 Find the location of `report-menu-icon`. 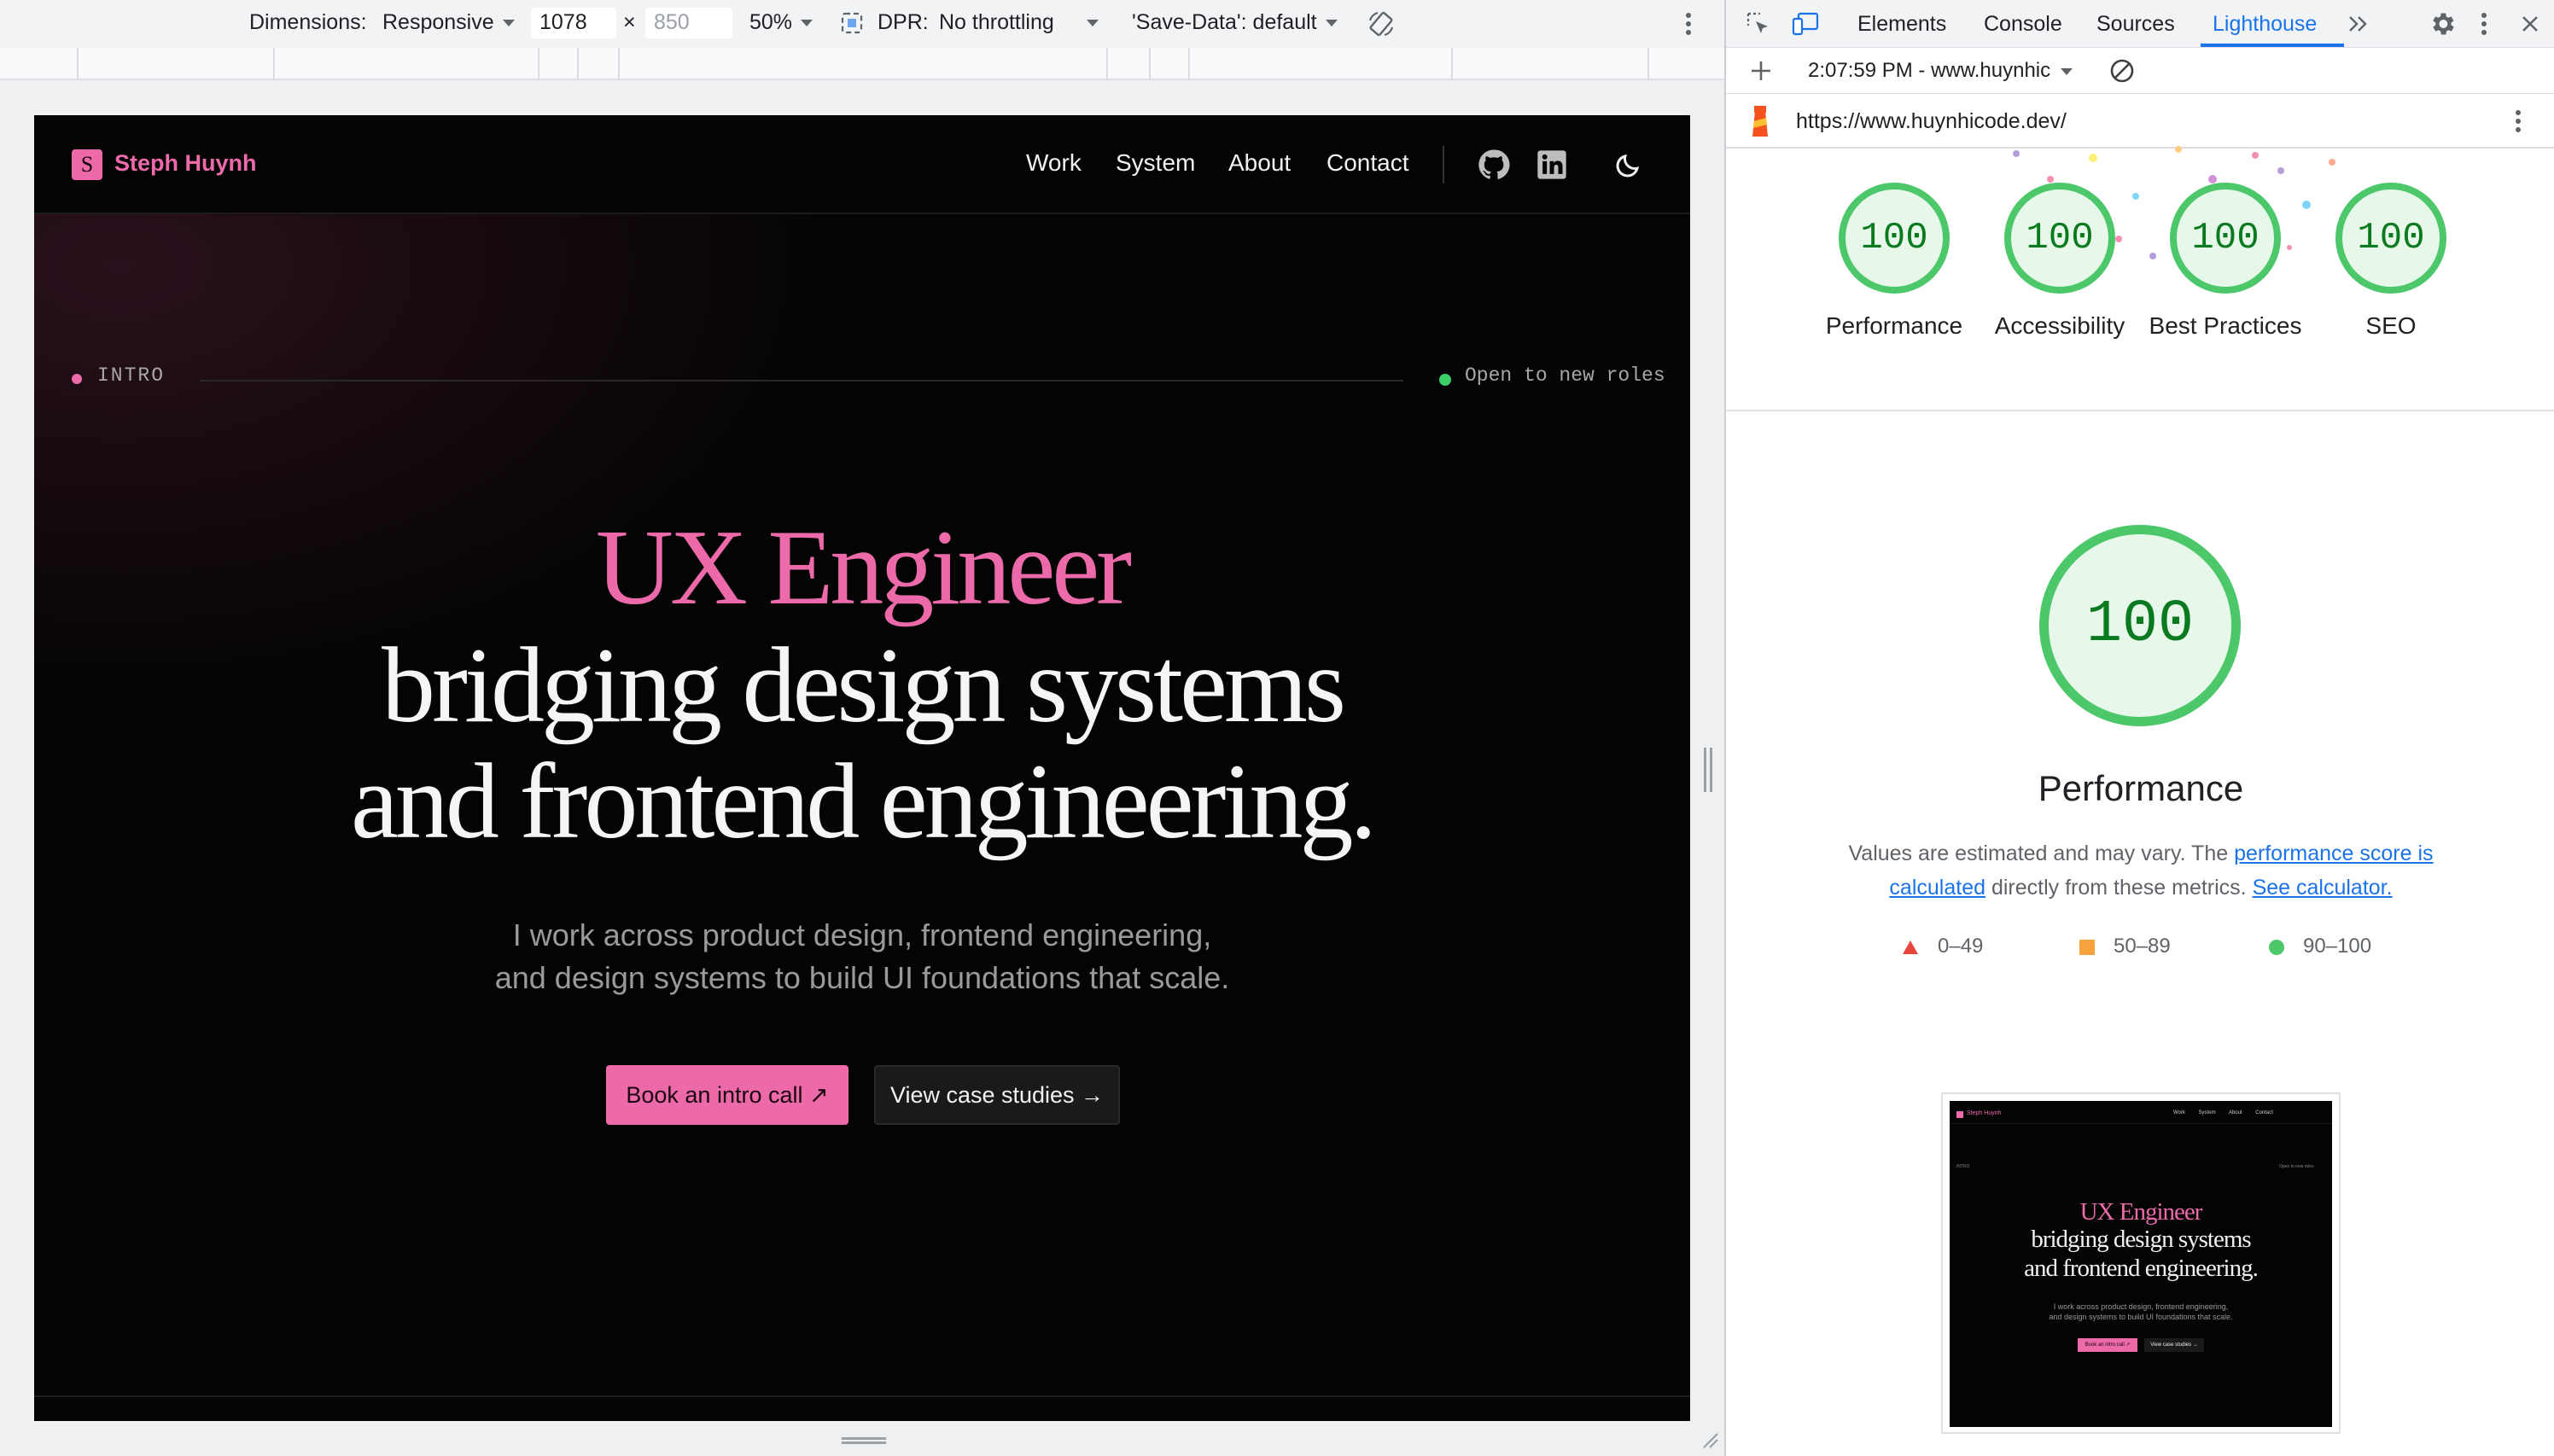

report-menu-icon is located at coordinates (2518, 122).